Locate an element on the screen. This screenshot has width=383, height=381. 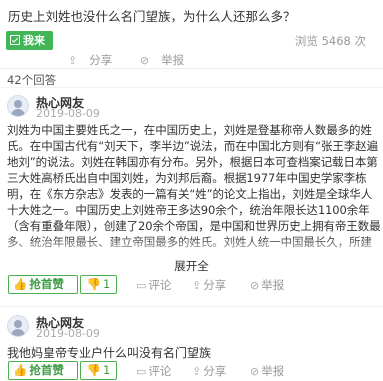
question-actions: ⇪ 分享 ⊘ 举报 is located at coordinates (138, 60).